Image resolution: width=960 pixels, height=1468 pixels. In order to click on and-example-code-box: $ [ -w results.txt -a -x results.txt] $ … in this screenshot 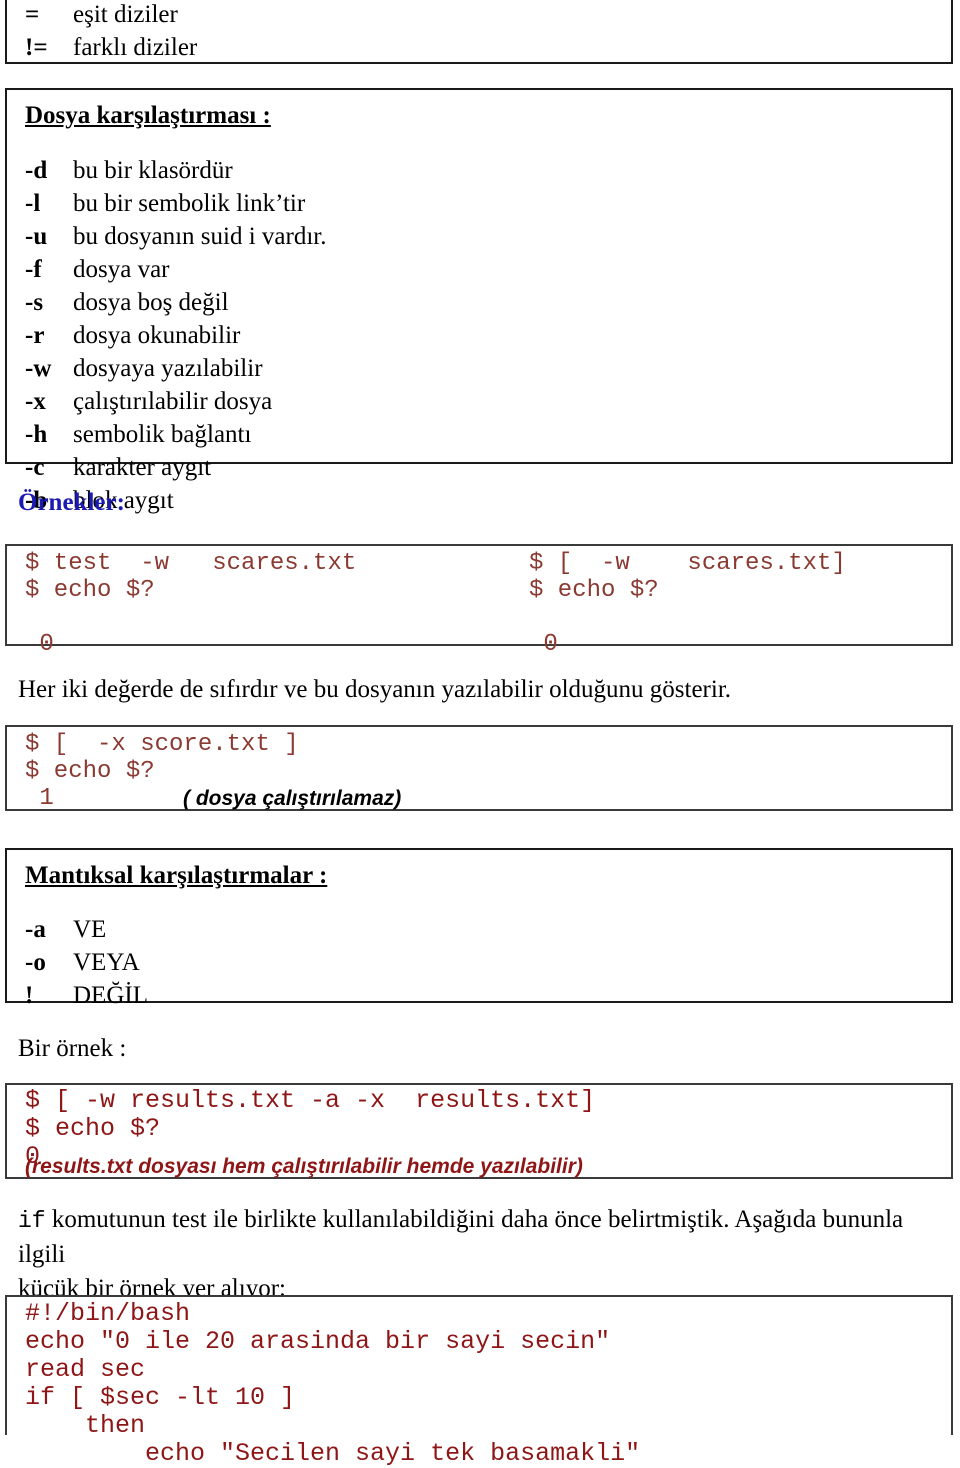, I will do `click(479, 1131)`.